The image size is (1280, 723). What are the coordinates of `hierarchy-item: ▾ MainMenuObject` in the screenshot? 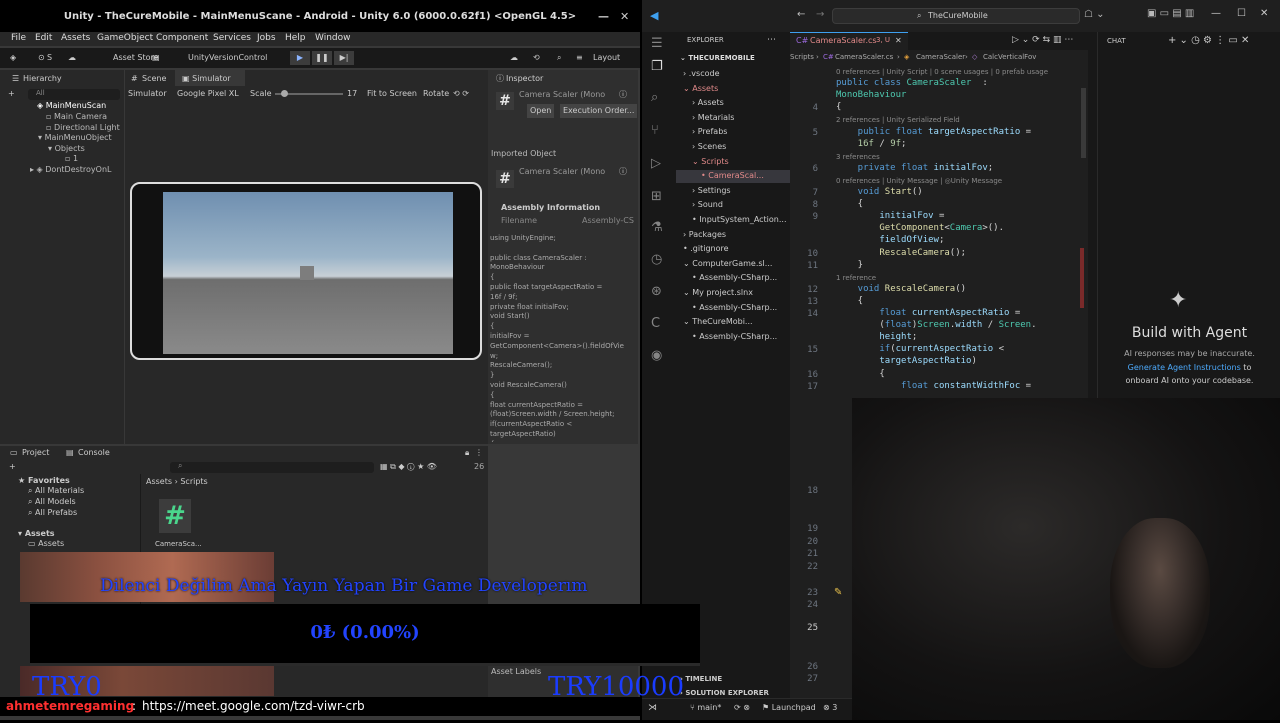 It's located at (75, 137).